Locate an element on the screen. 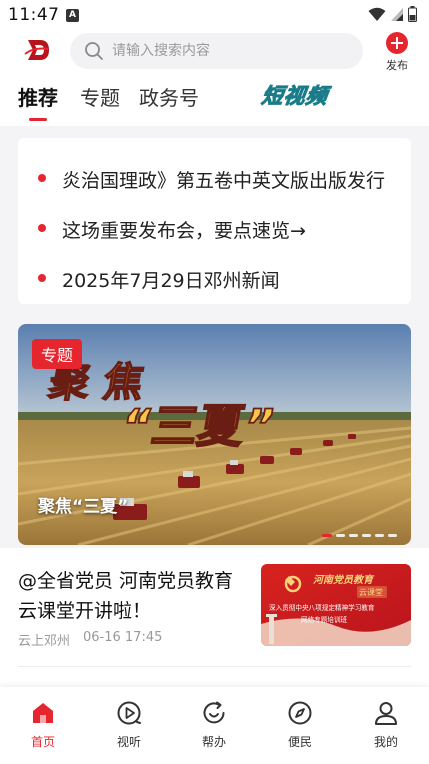 The image size is (429, 764). wifi-icon is located at coordinates (377, 14).